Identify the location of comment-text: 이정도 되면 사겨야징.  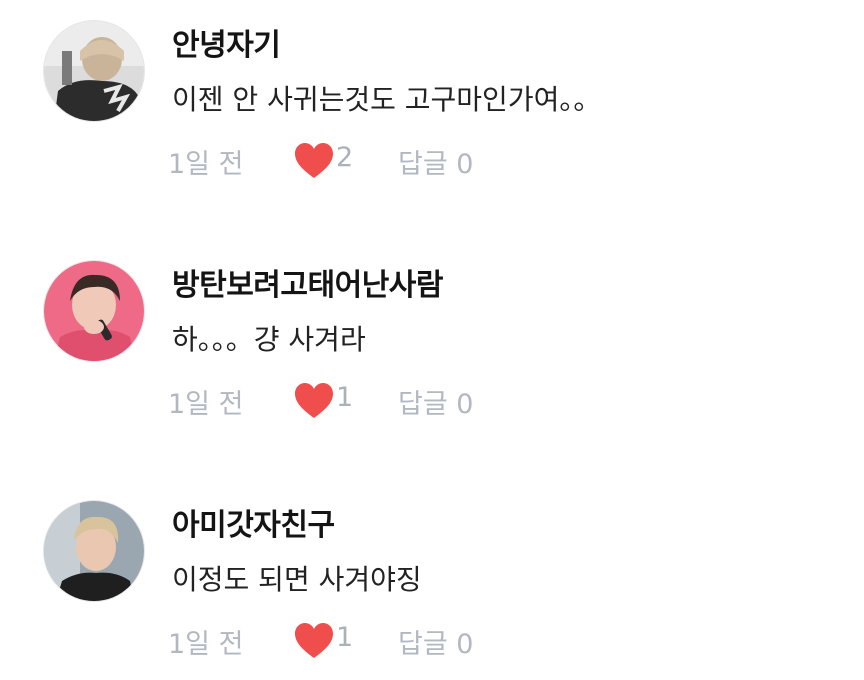
(297, 579).